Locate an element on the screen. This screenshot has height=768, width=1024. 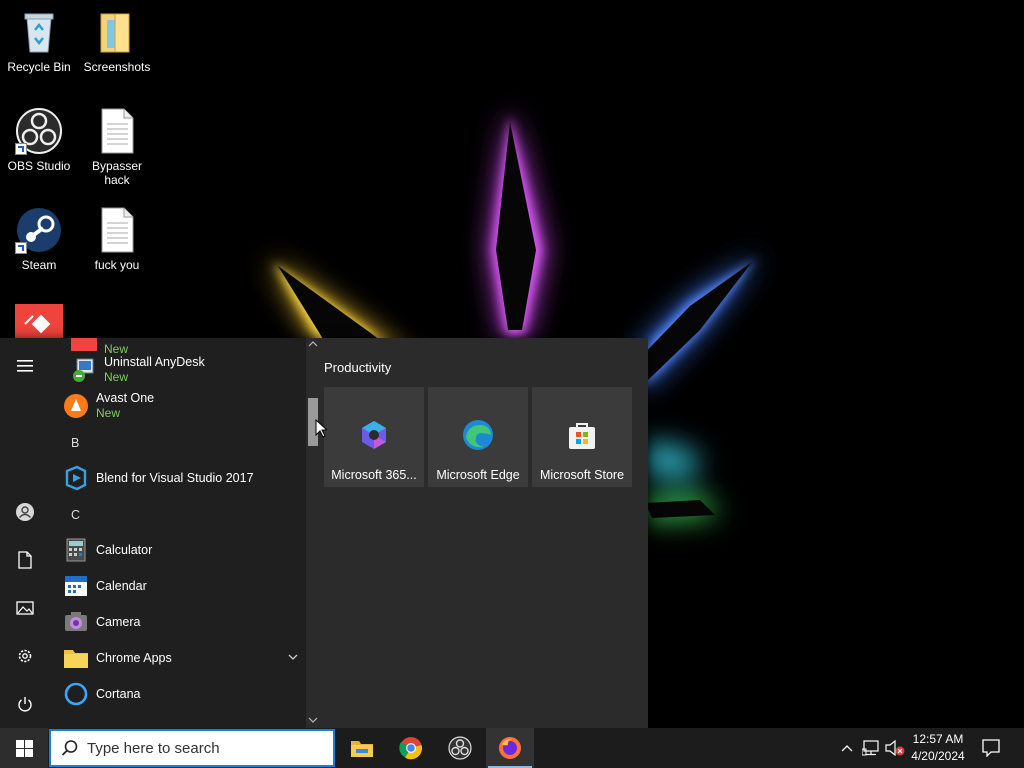
network-button is located at coordinates (871, 748).